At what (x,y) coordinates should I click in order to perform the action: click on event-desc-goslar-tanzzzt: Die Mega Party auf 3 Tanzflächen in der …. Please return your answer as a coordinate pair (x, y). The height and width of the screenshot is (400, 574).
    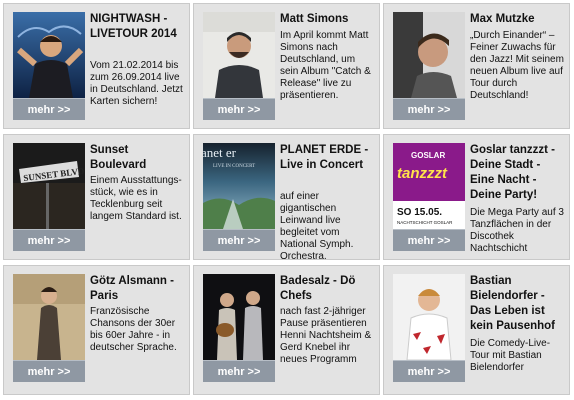
    Looking at the image, I should click on (517, 230).